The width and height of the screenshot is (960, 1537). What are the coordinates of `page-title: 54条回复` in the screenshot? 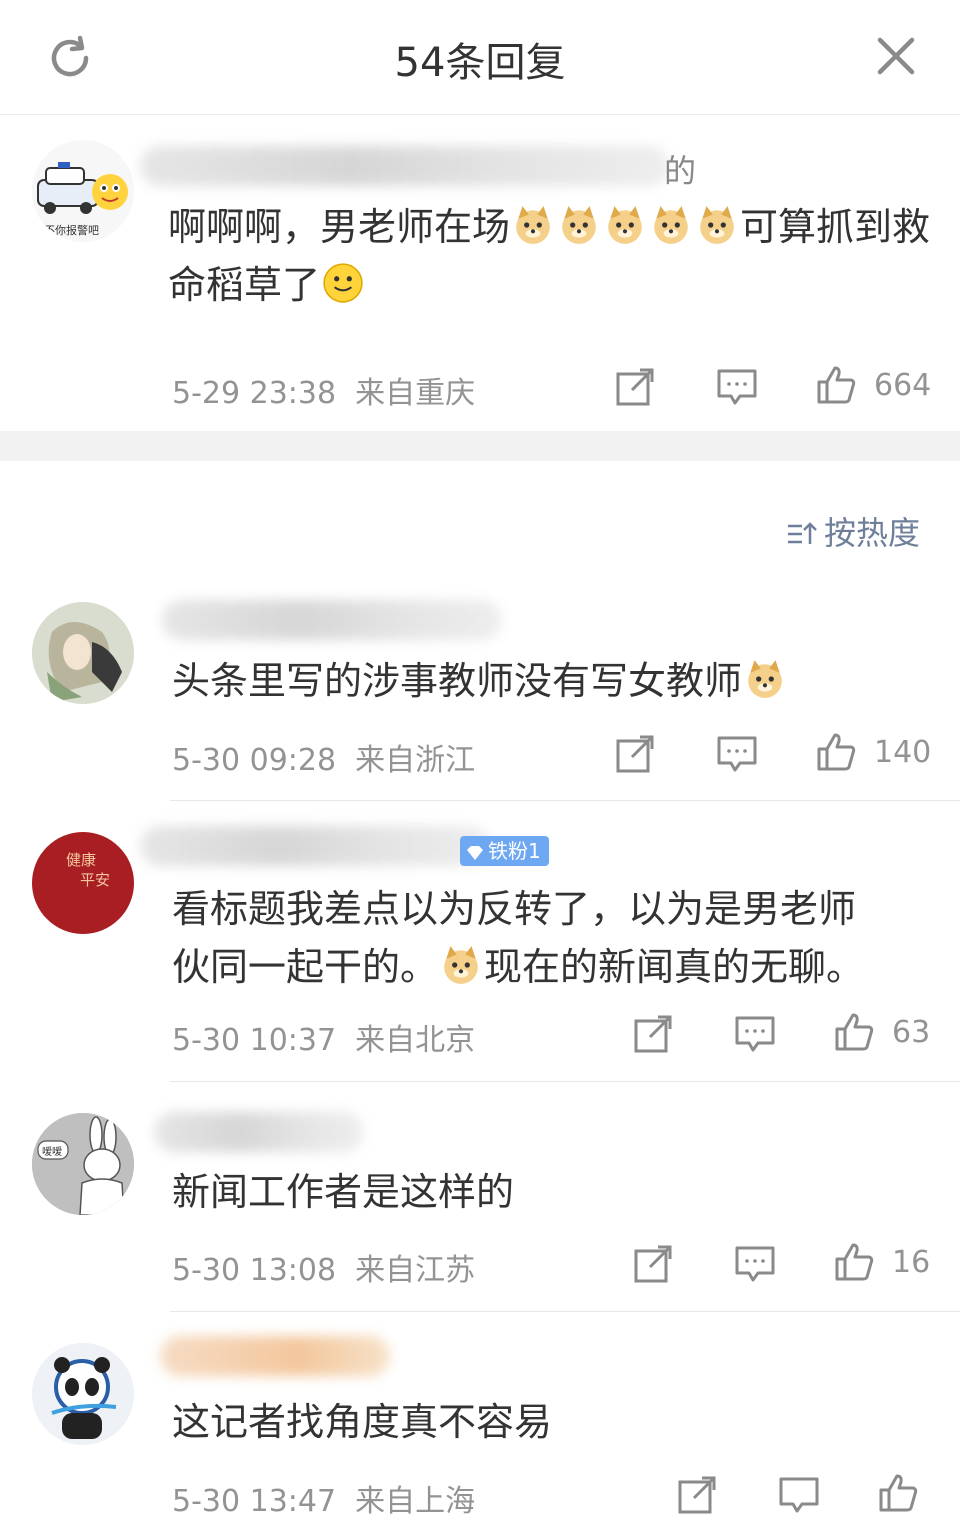 It's located at (480, 63).